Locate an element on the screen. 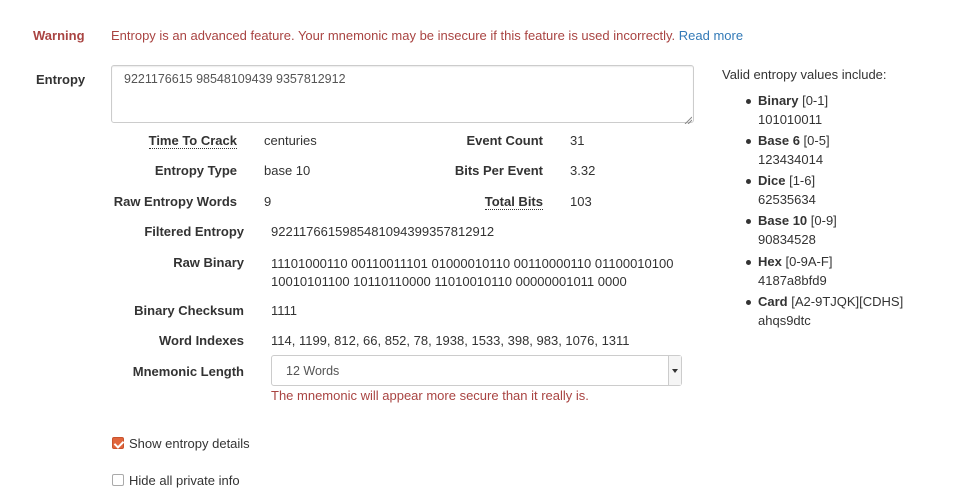 The height and width of the screenshot is (501, 962). valid-value-item: Base 6 [0-5] 123434014 is located at coordinates (824, 153).